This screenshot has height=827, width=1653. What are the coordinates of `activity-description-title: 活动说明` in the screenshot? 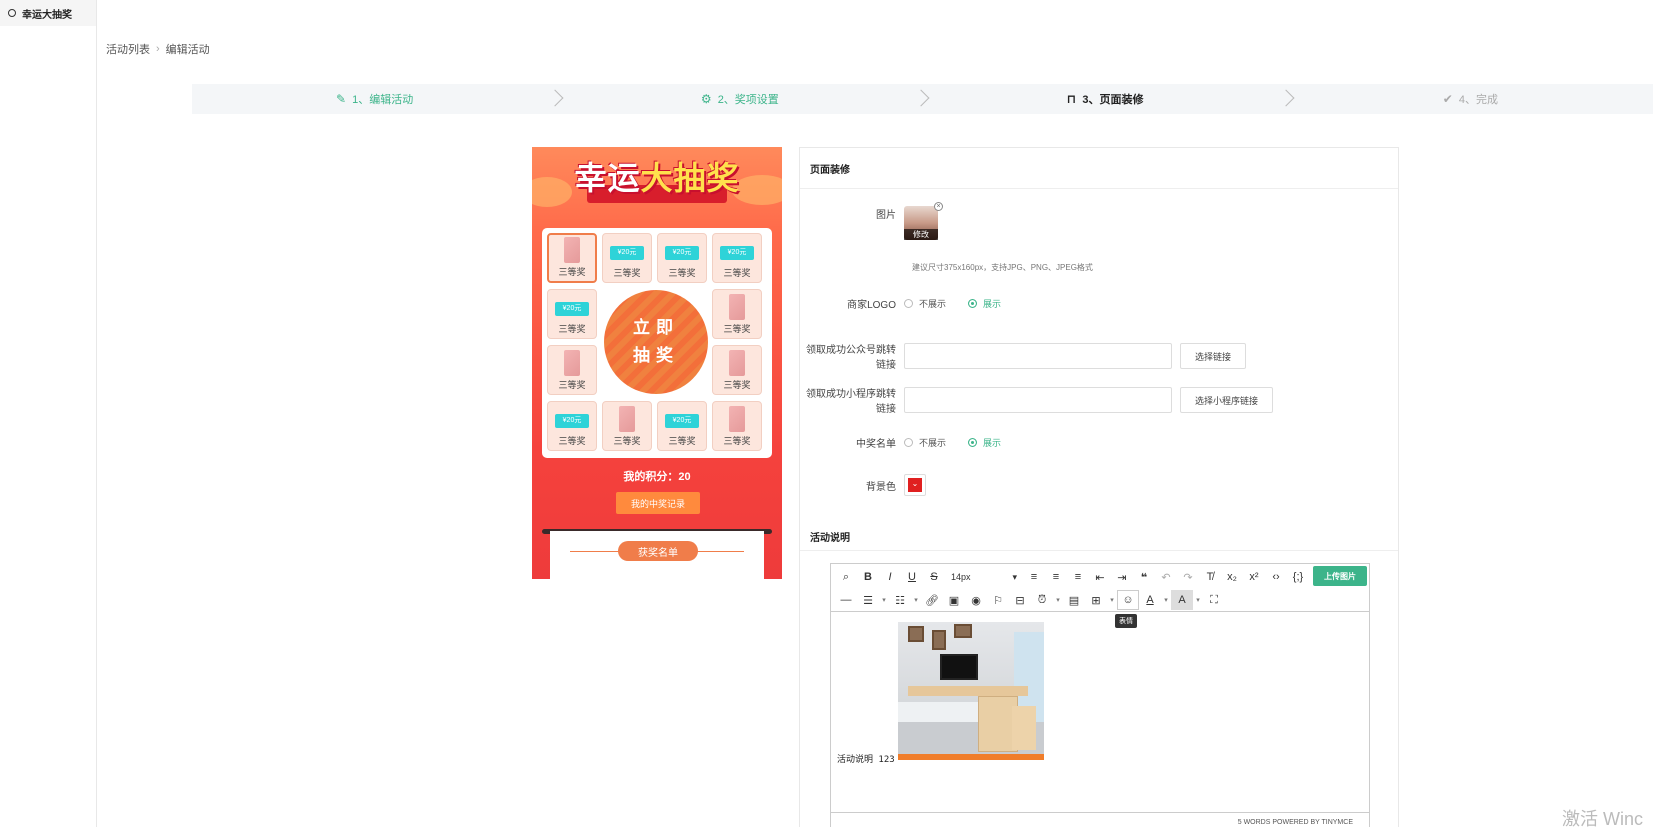 It's located at (1099, 537).